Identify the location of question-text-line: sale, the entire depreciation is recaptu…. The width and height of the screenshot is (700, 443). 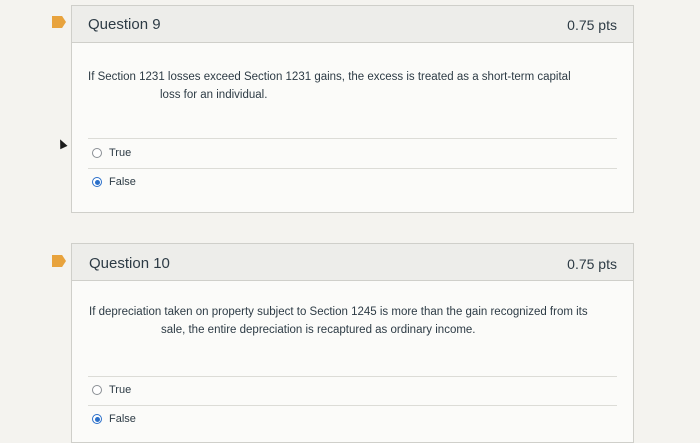
(318, 330).